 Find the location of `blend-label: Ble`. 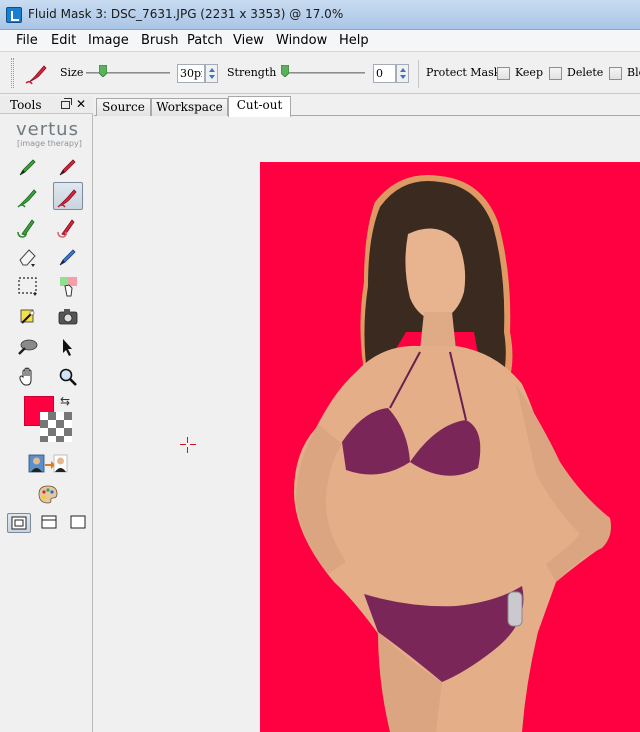

blend-label: Ble is located at coordinates (633, 72).